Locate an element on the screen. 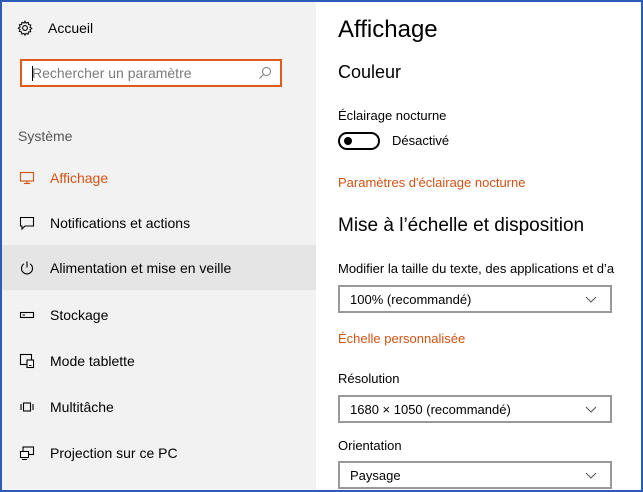 Image resolution: width=643 pixels, height=492 pixels. search-input is located at coordinates (140, 73).